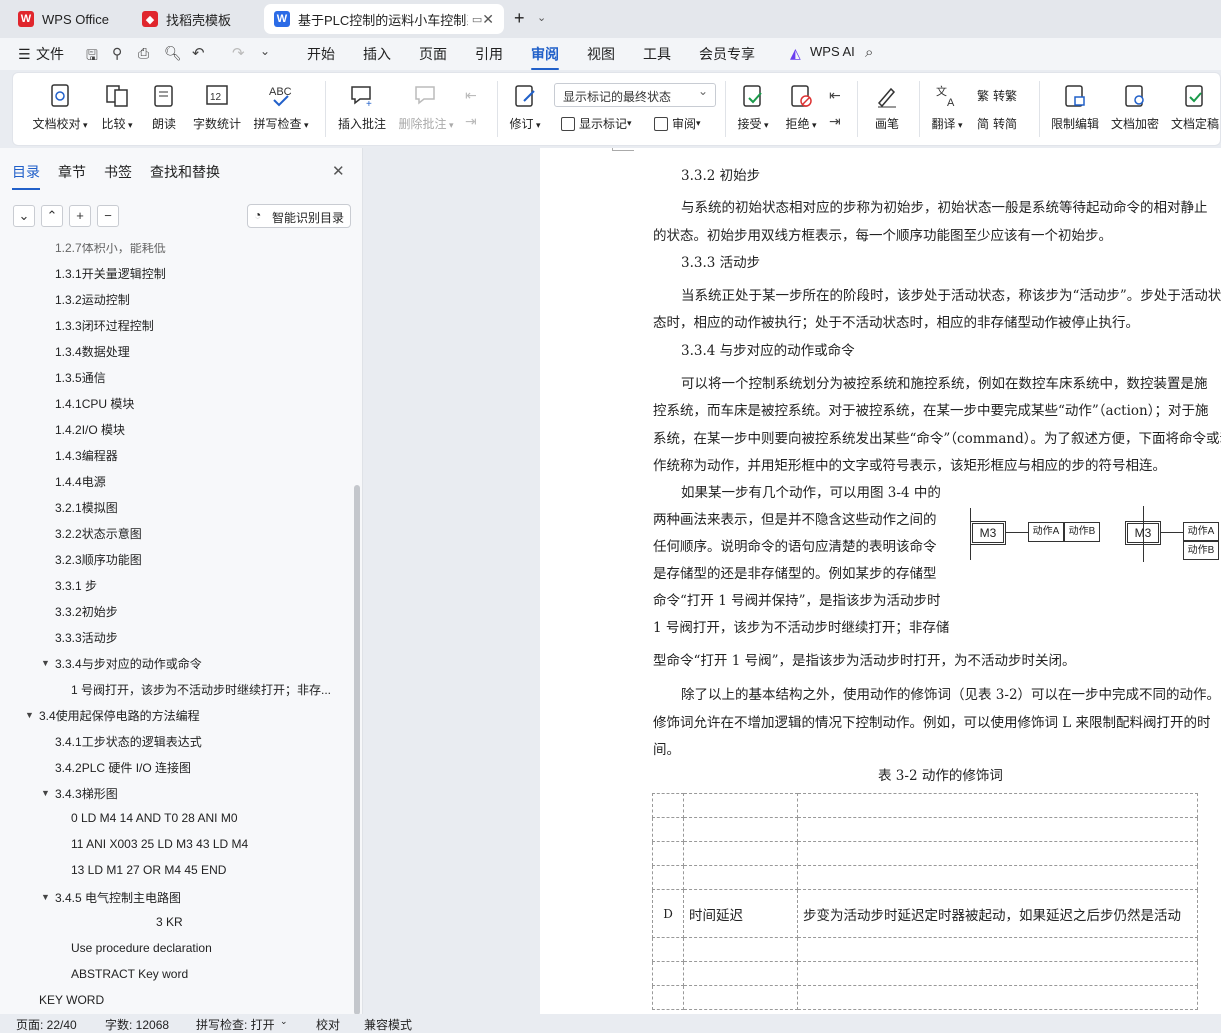 Image resolution: width=1221 pixels, height=1033 pixels. I want to click on smart-toc-button: ◔ 智能识别目录, so click(299, 216).